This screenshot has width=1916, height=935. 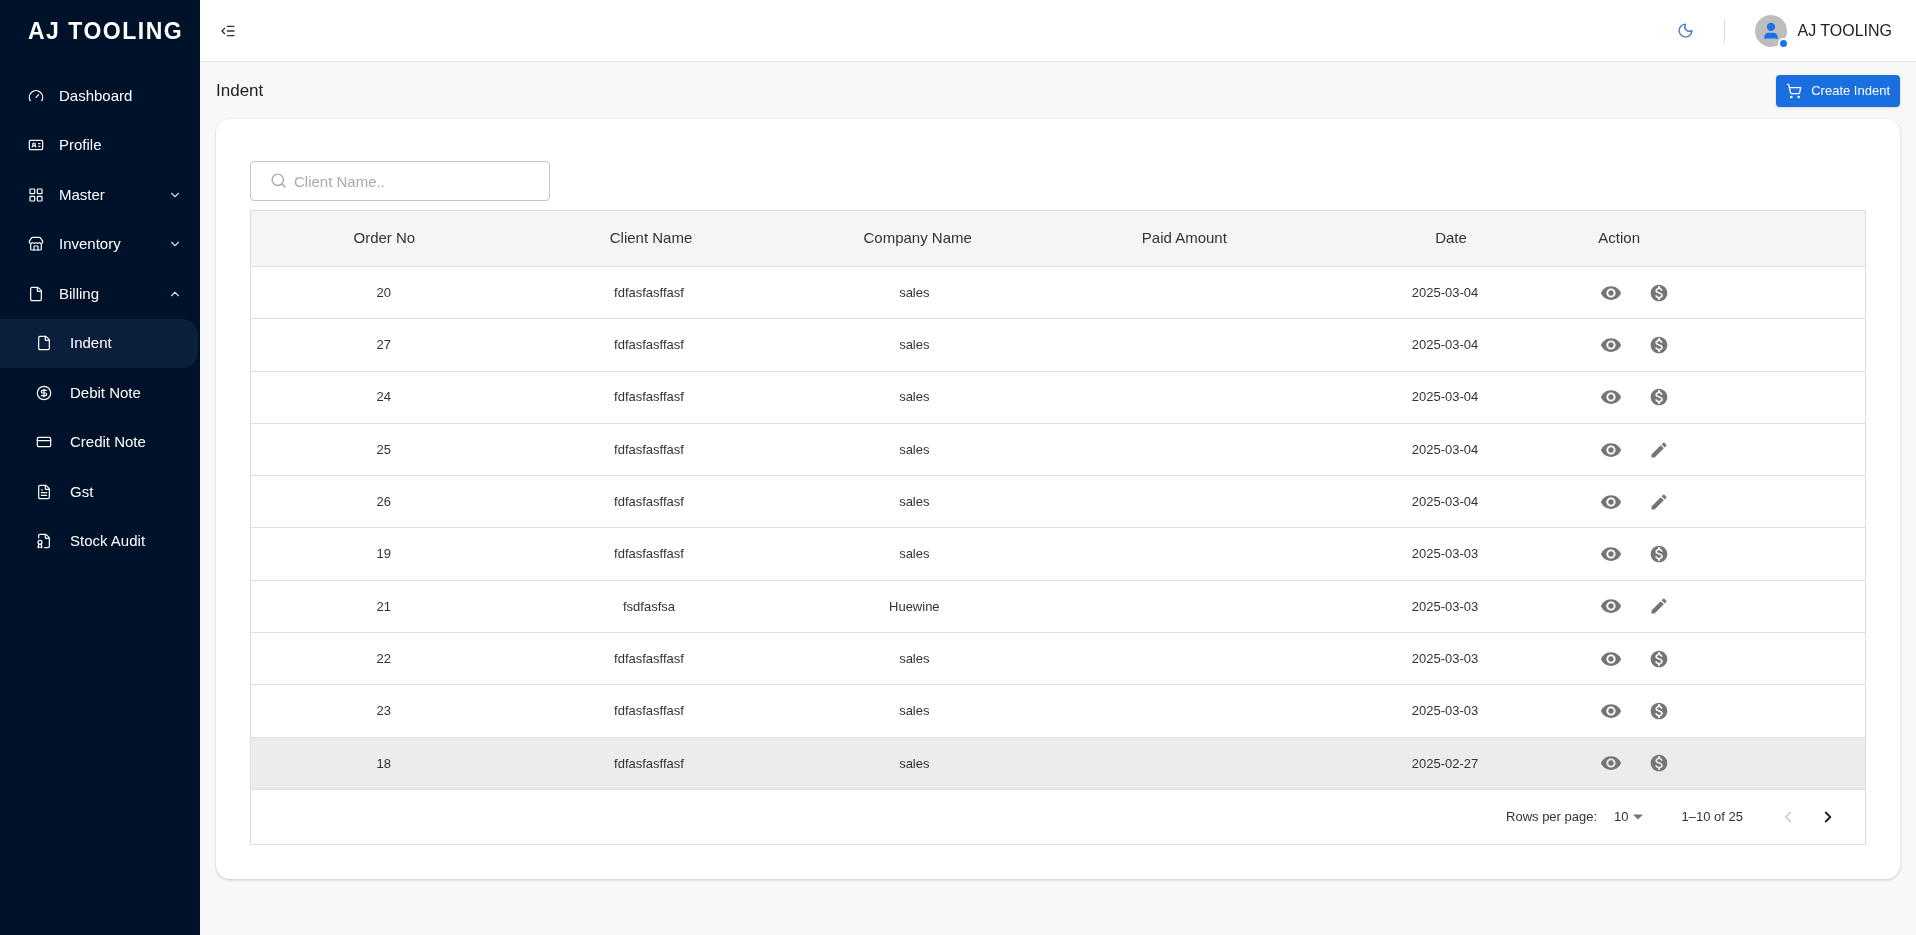 What do you see at coordinates (106, 392) in the screenshot?
I see `sidebar-label: Debit Note` at bounding box center [106, 392].